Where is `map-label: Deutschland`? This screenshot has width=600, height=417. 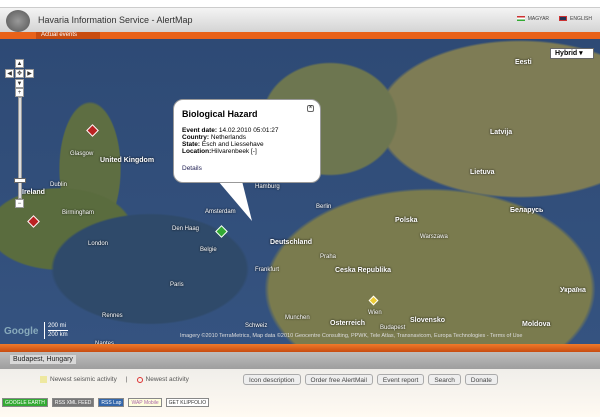
map-label: Deutschland is located at coordinates (291, 242).